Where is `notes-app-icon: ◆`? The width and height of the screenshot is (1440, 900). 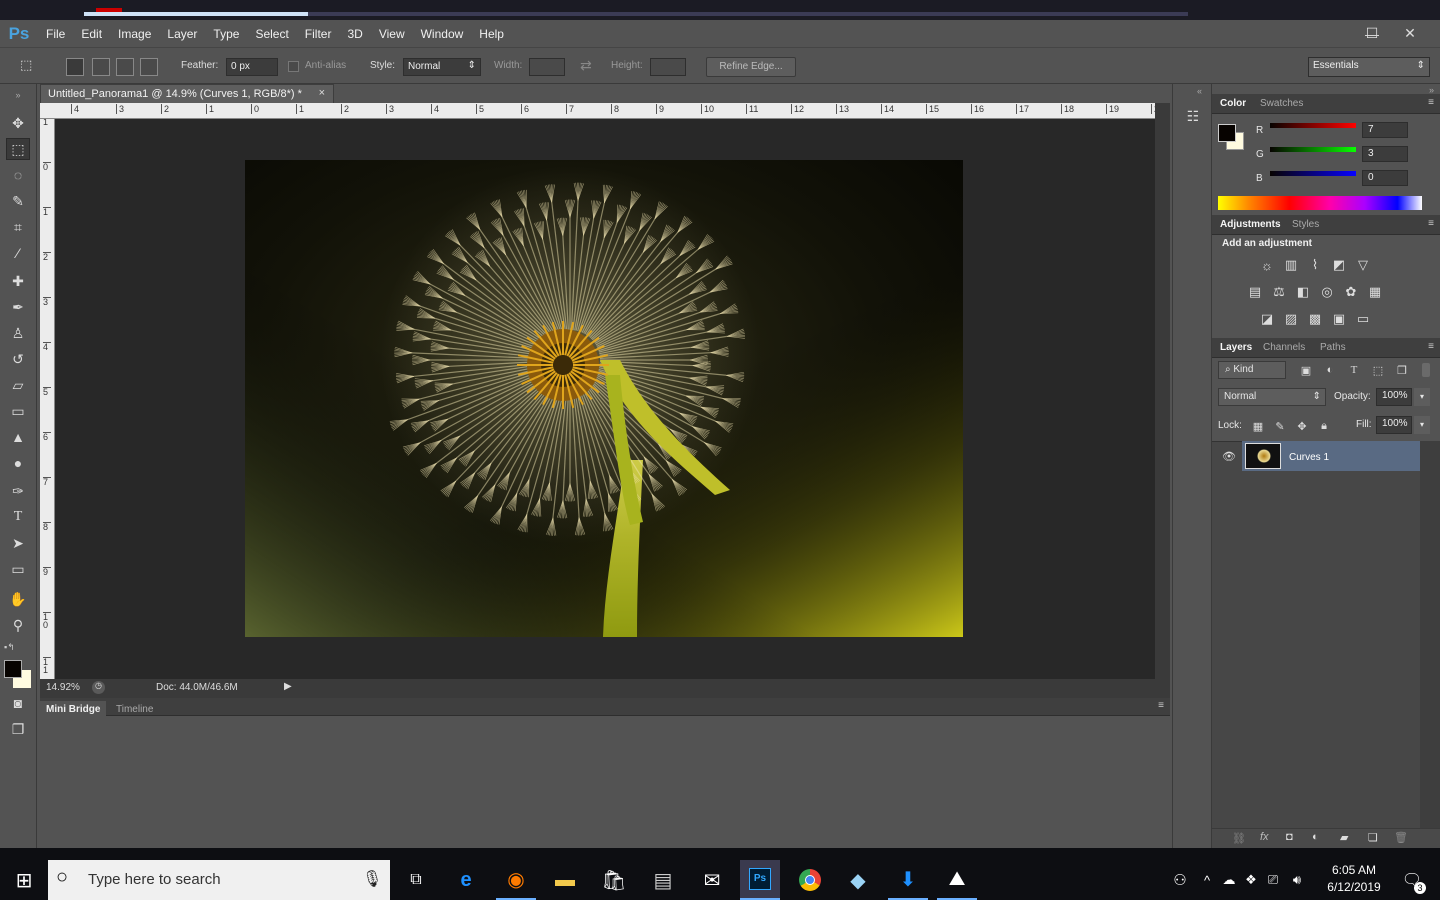
notes-app-icon: ◆ is located at coordinates (858, 880).